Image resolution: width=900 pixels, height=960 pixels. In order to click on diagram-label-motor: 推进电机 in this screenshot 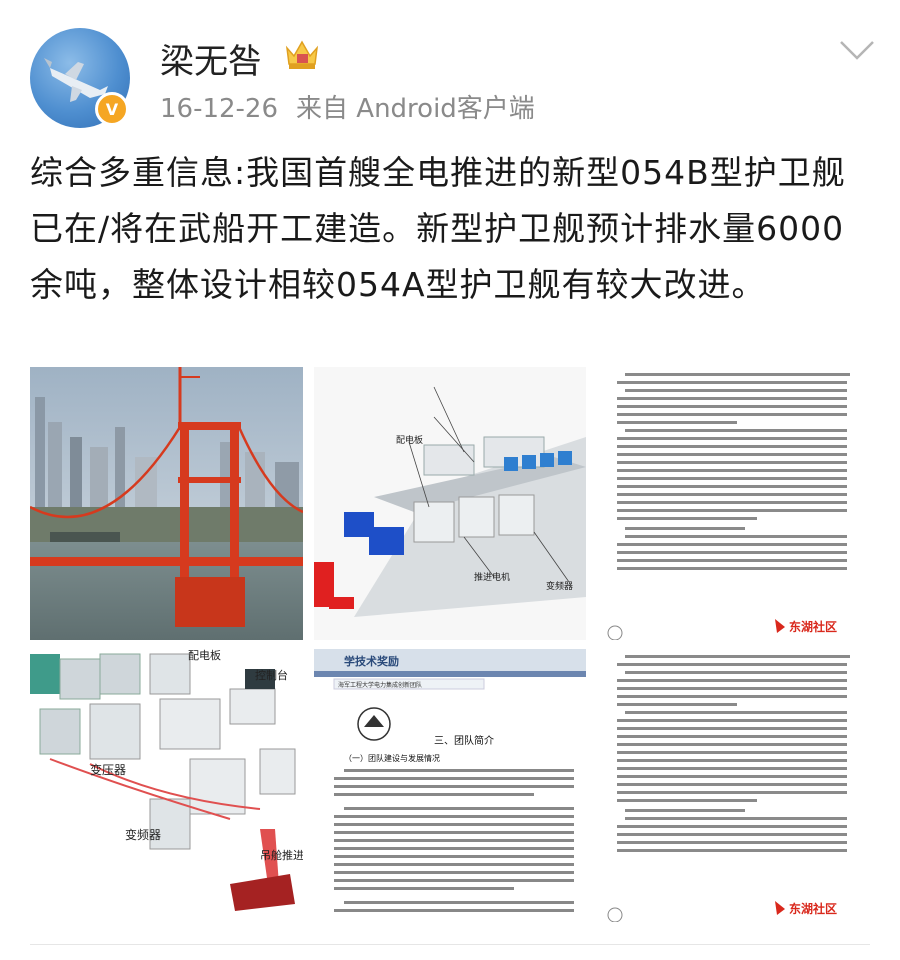, I will do `click(492, 577)`.